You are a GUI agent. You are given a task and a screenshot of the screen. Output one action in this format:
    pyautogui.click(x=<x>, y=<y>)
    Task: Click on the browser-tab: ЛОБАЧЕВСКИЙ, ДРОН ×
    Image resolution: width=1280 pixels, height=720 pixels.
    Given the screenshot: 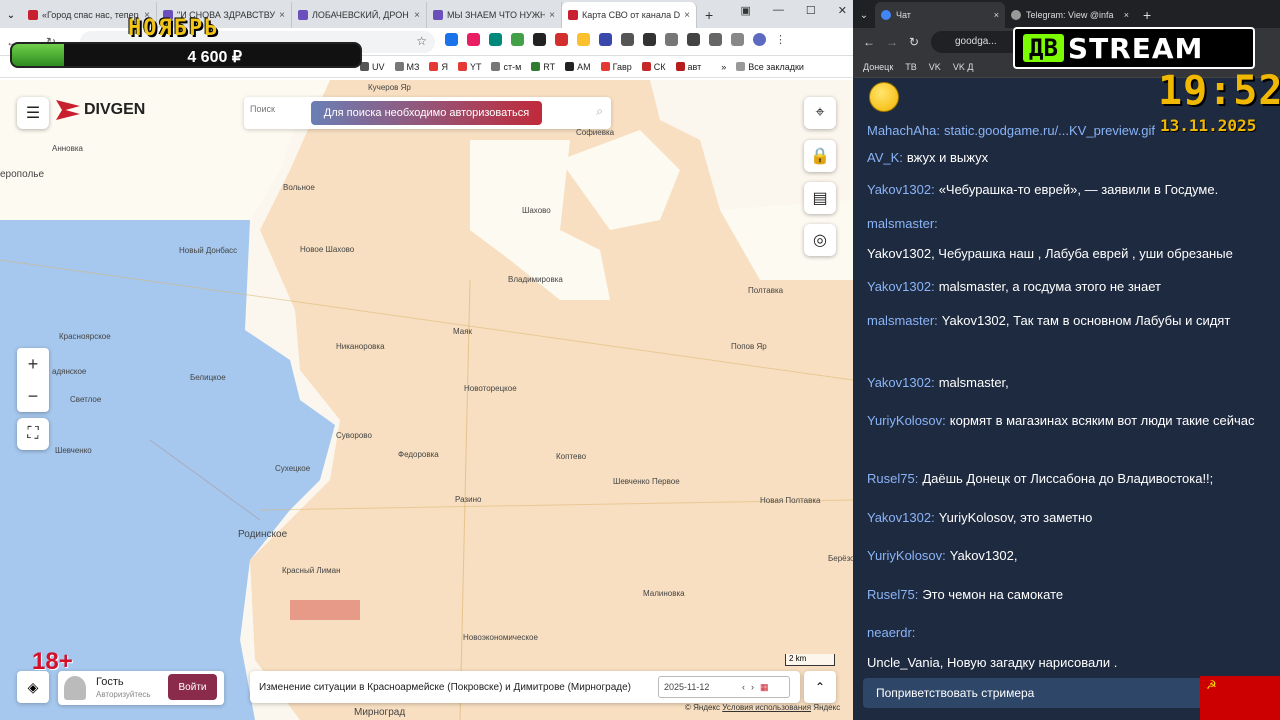 What is the action you would take?
    pyautogui.click(x=359, y=15)
    